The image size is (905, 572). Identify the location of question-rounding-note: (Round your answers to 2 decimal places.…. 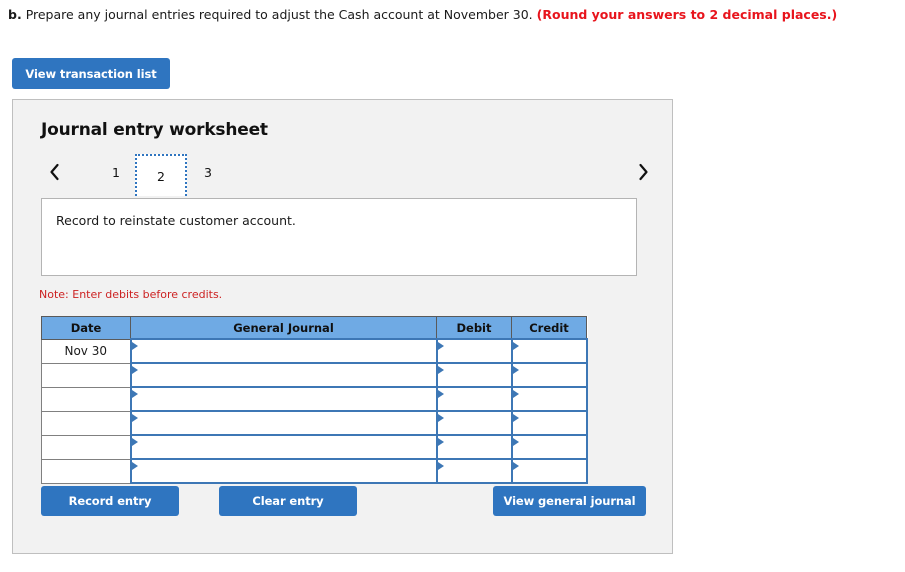
(687, 14).